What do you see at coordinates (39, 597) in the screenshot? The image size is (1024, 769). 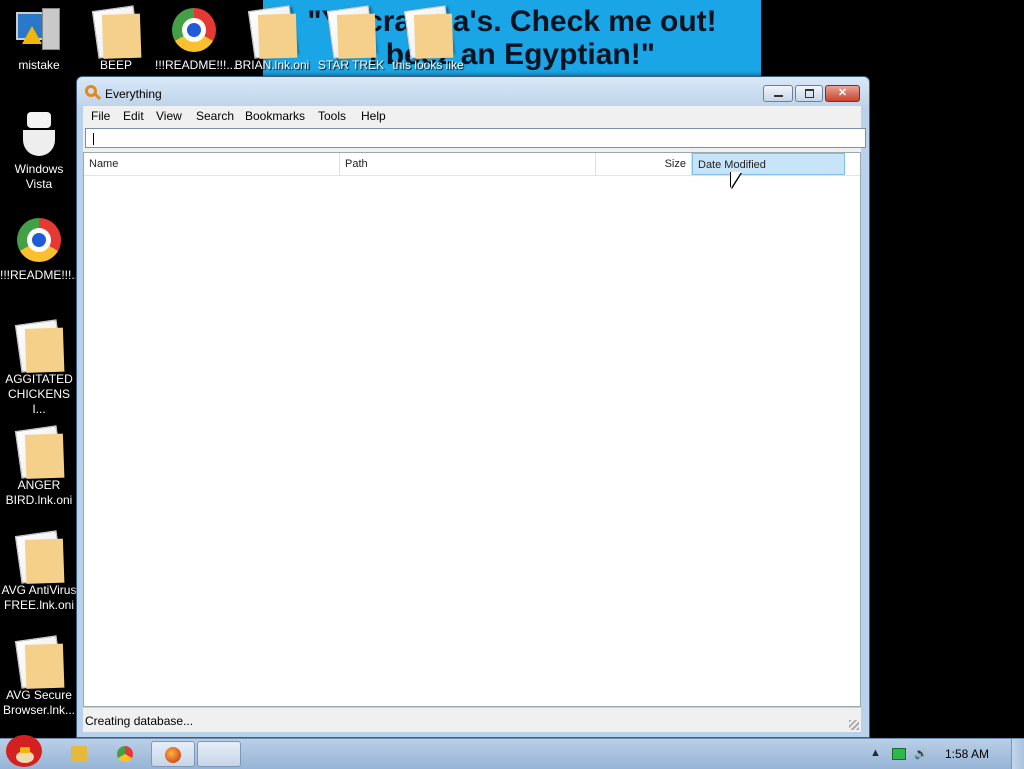 I see `desktop-icon-label: AVG AntiVirus FREE.lnk.oni` at bounding box center [39, 597].